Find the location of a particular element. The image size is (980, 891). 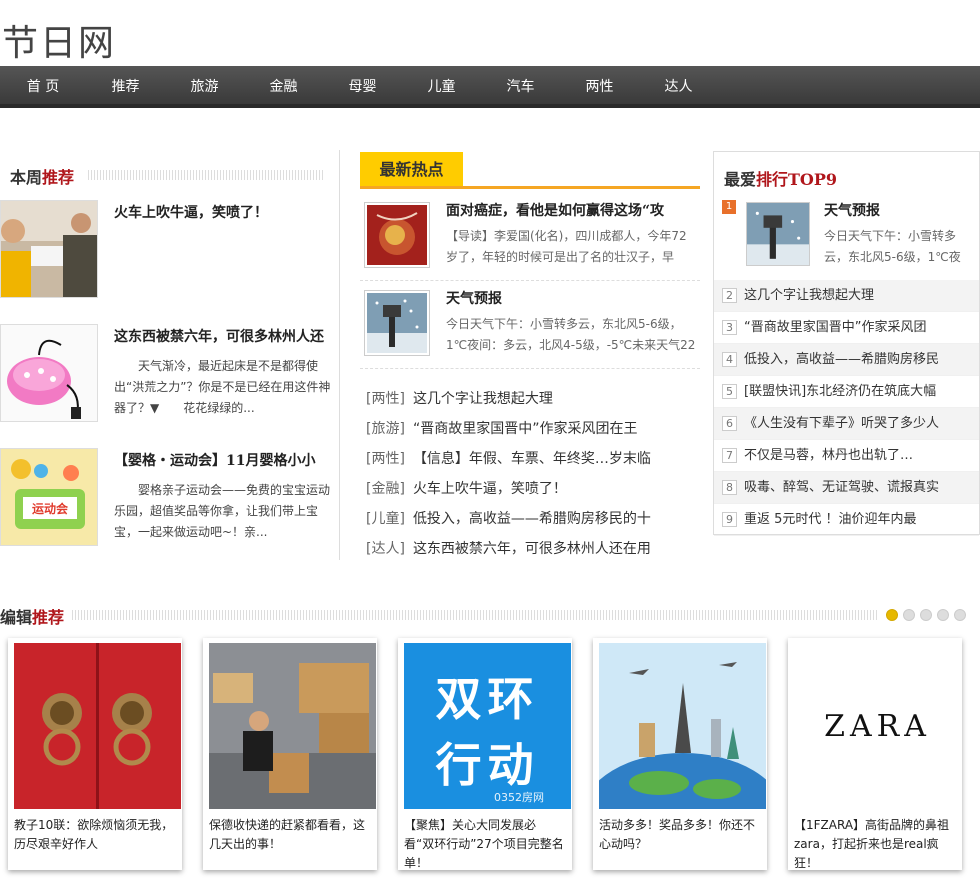

nav-experts: 达人 is located at coordinates (678, 87).